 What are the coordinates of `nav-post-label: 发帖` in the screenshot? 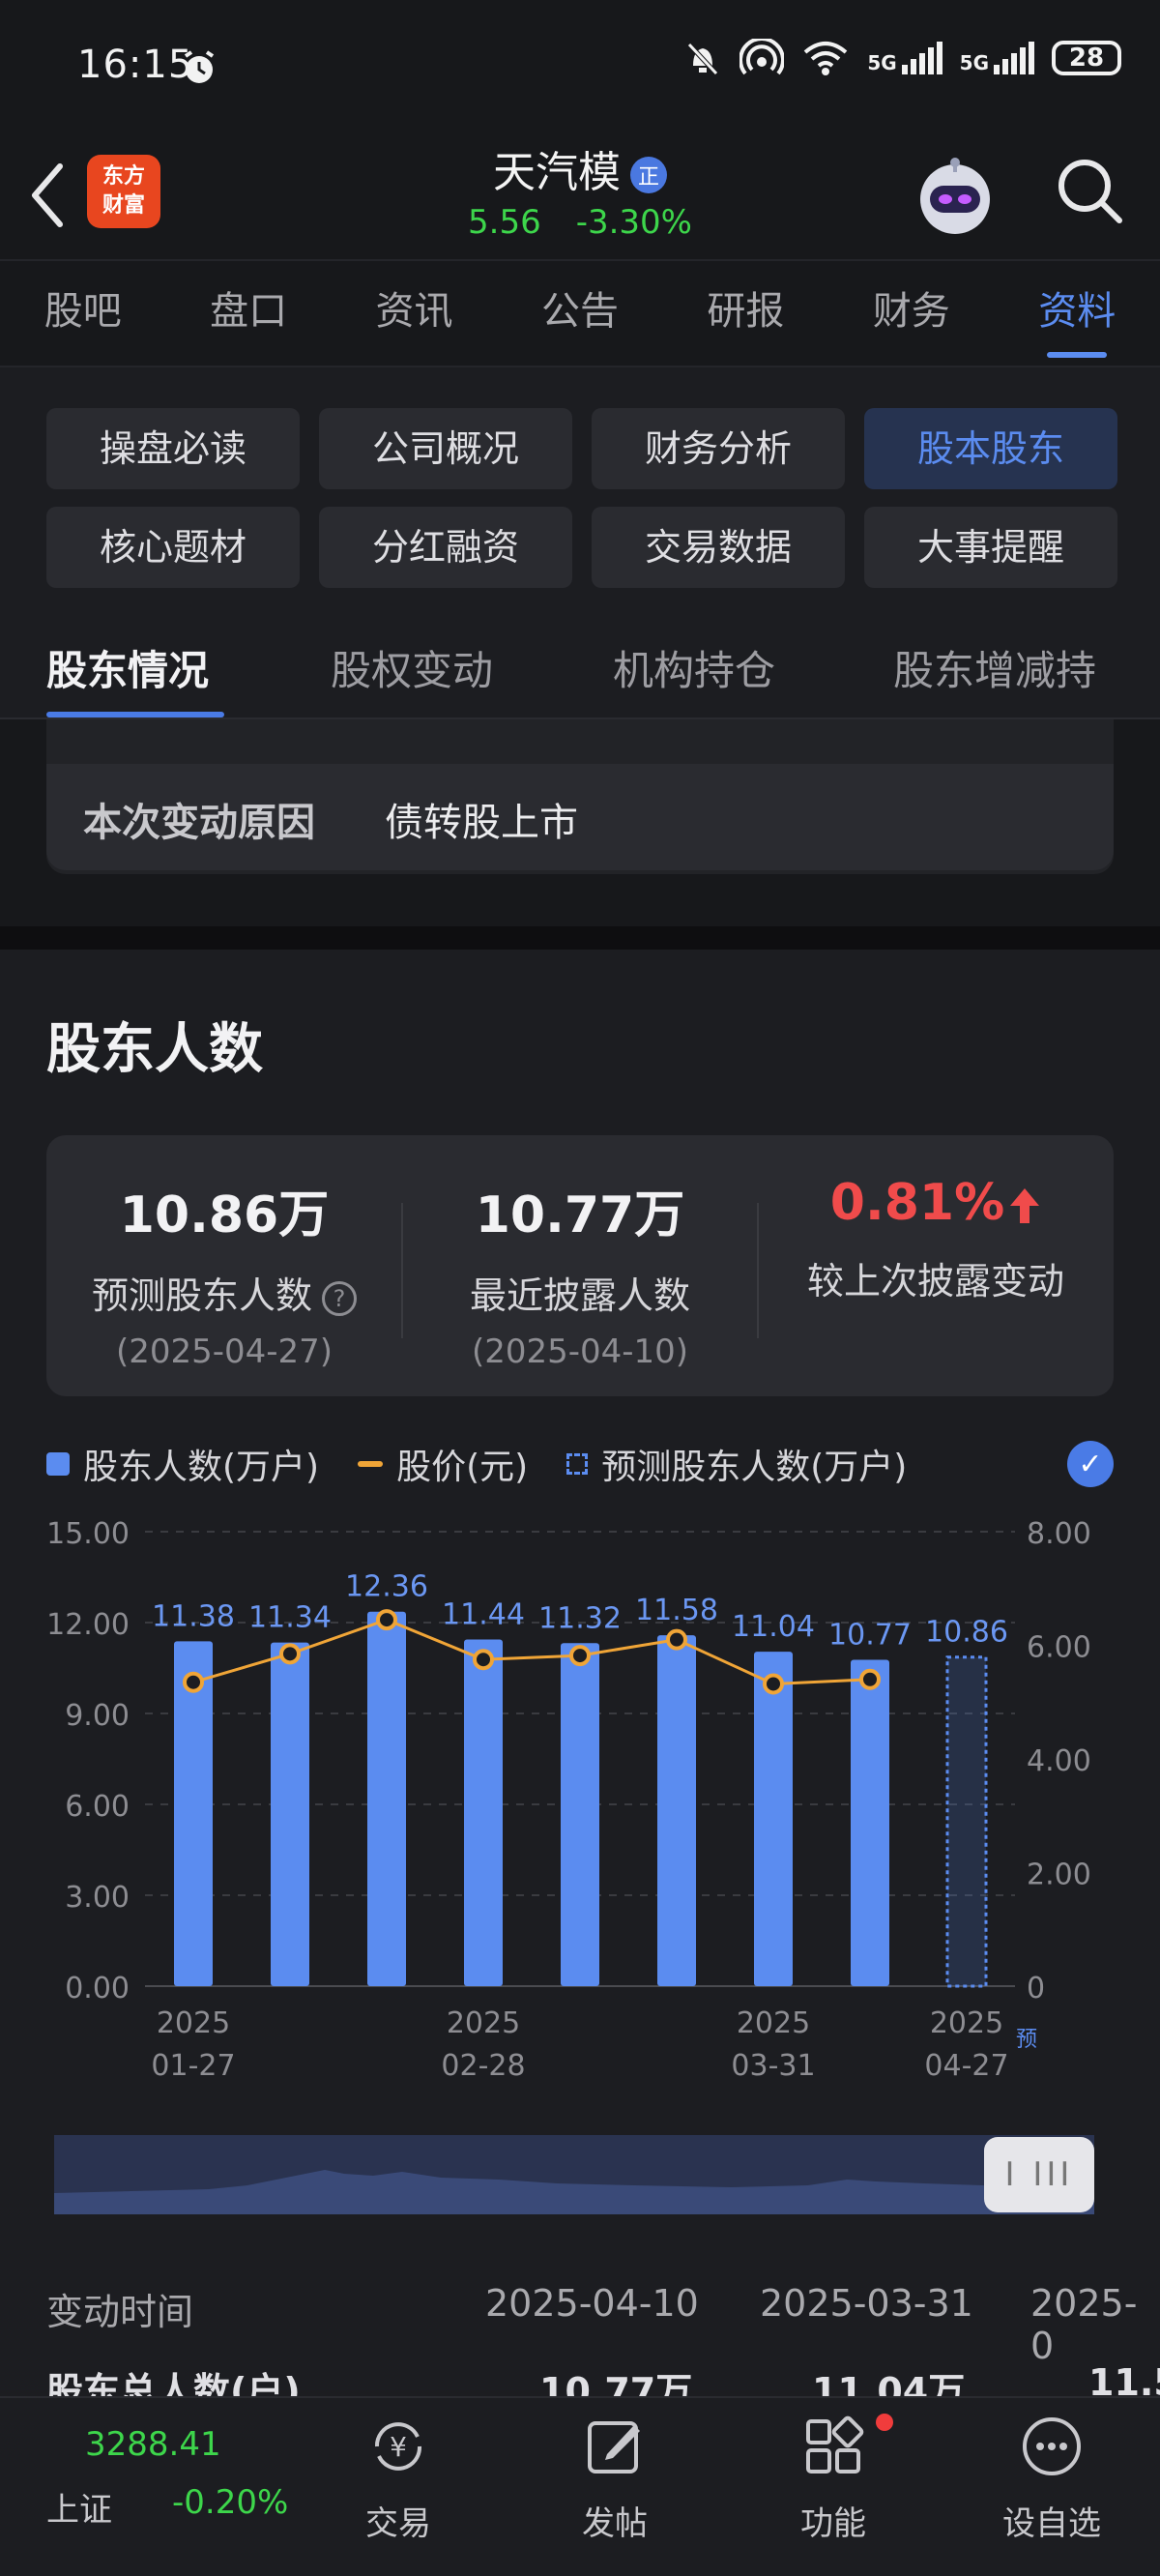 It's located at (615, 2523).